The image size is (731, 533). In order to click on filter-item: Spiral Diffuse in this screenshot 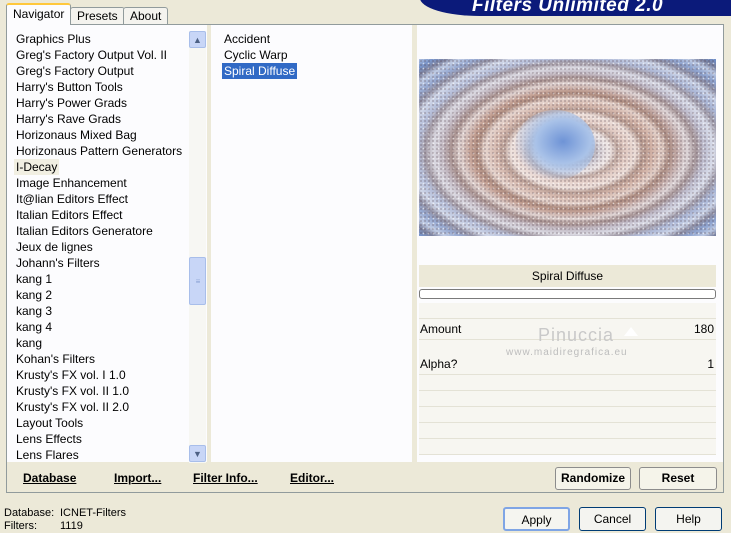, I will do `click(260, 71)`.